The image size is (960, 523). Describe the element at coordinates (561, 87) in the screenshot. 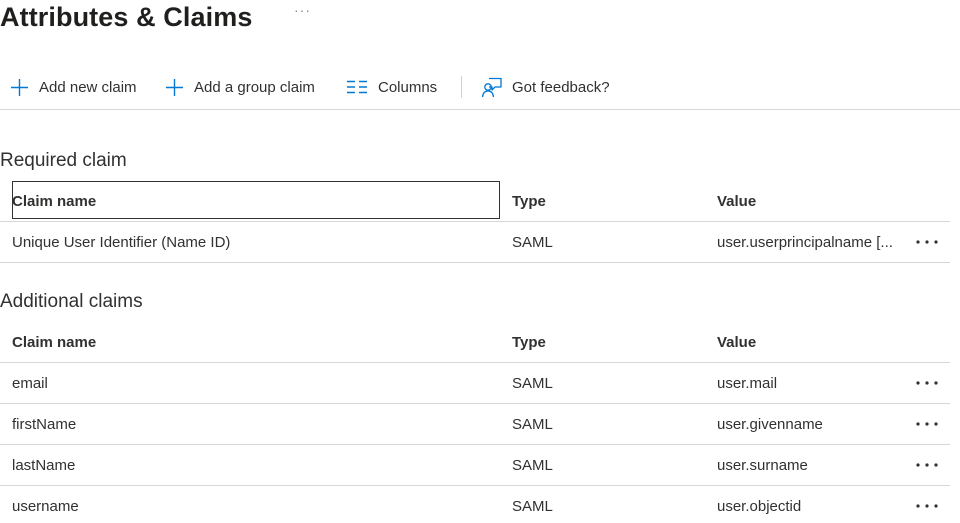

I see `feedback-label: Got feedback?` at that location.